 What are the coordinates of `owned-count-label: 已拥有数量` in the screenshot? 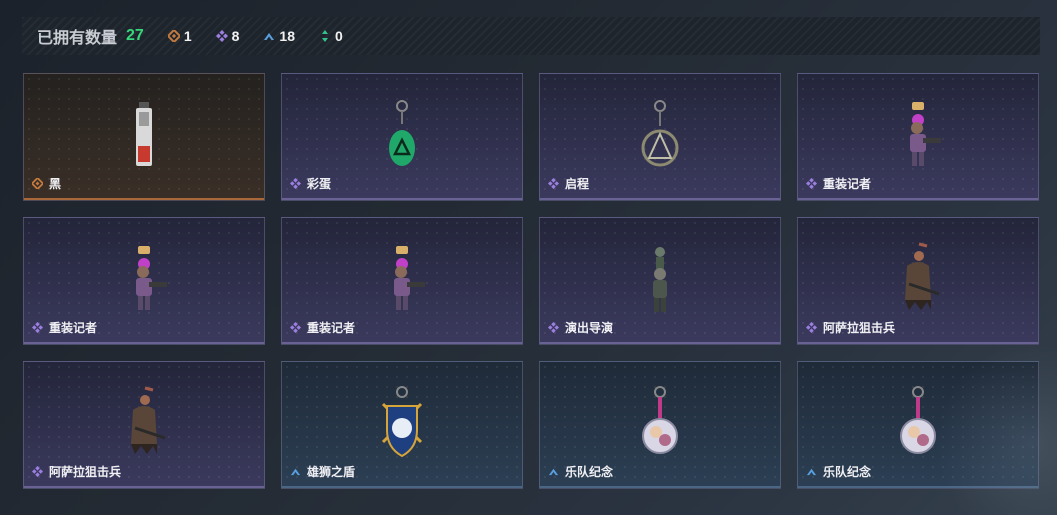 It's located at (77, 38).